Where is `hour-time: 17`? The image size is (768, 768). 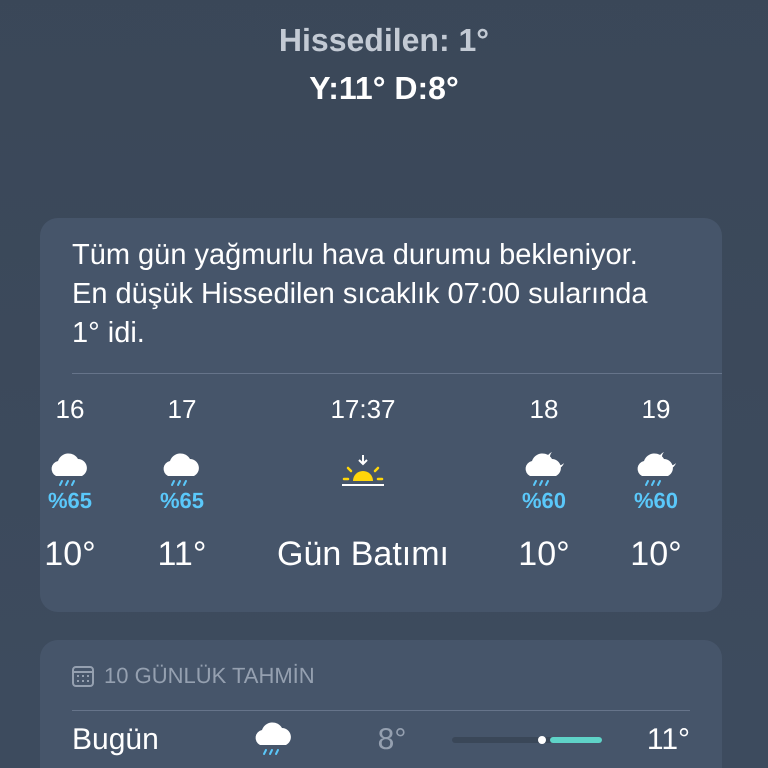 hour-time: 17 is located at coordinates (182, 409).